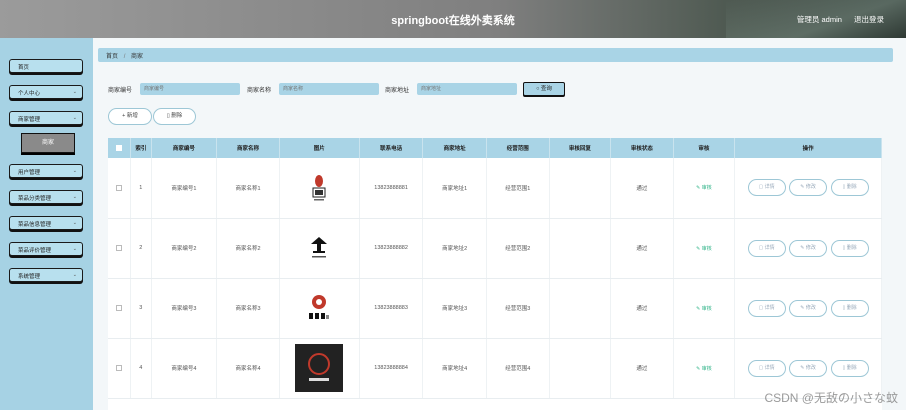 This screenshot has width=906, height=410. I want to click on column-header: 联系电话, so click(391, 148).